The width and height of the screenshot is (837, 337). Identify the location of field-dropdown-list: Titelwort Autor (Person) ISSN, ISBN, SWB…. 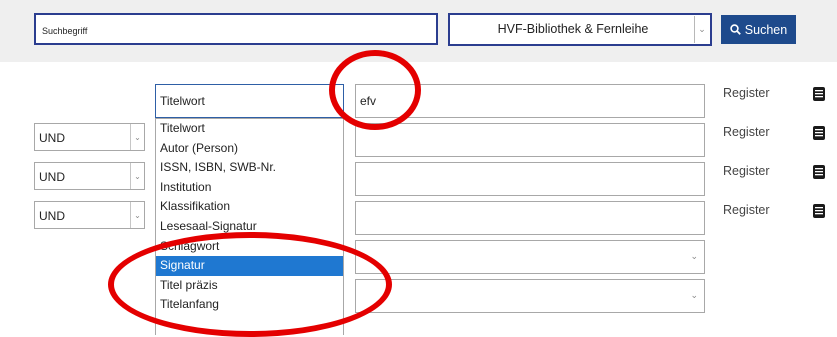
(249, 226).